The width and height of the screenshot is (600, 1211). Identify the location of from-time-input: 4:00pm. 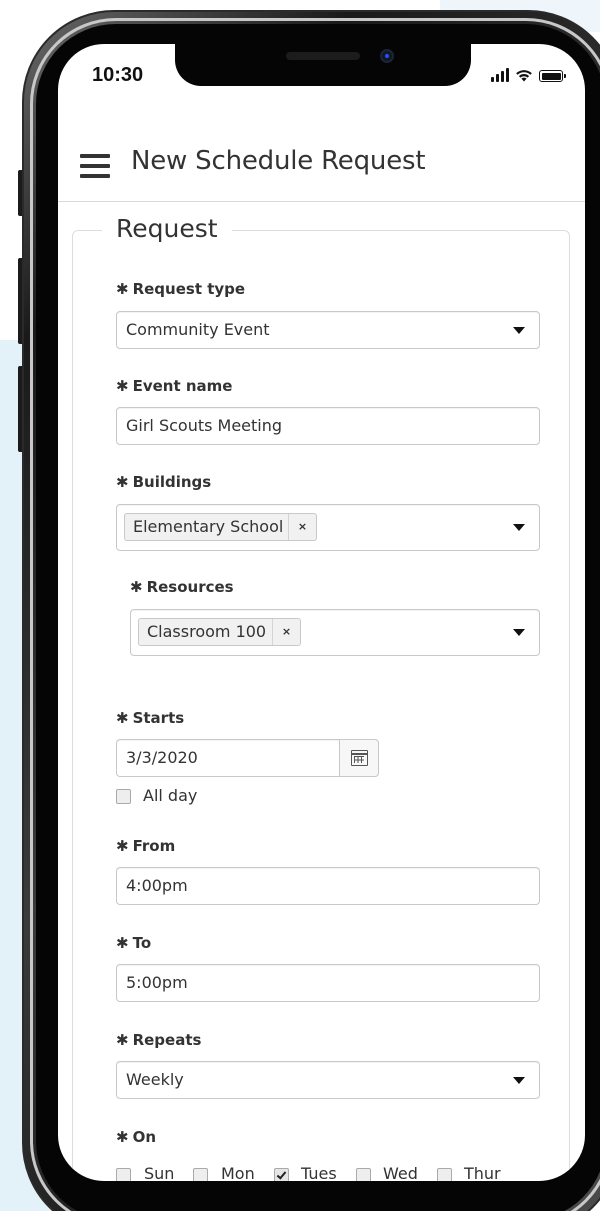
(328, 886).